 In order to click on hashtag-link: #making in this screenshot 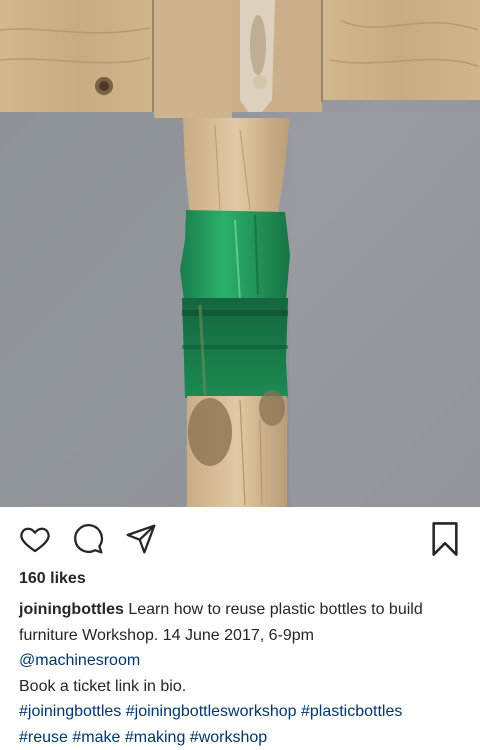, I will do `click(155, 737)`.